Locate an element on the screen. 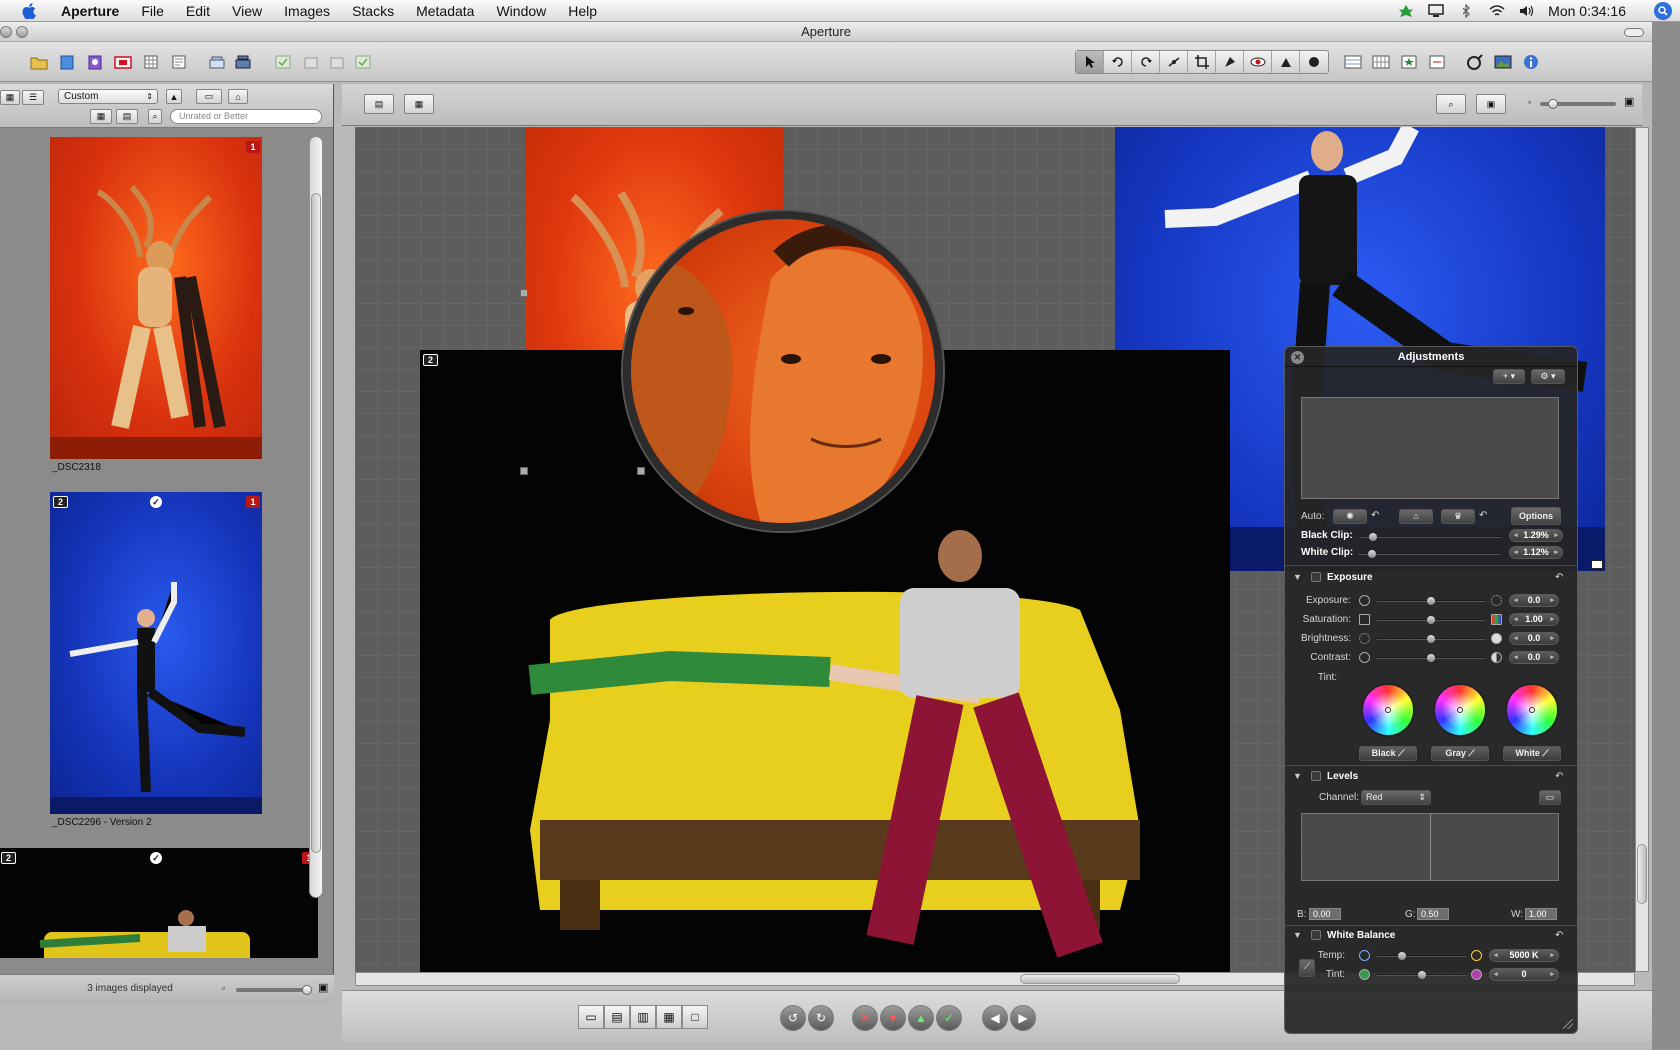 The image size is (1680, 1050). demote-icon is located at coordinates (337, 62).